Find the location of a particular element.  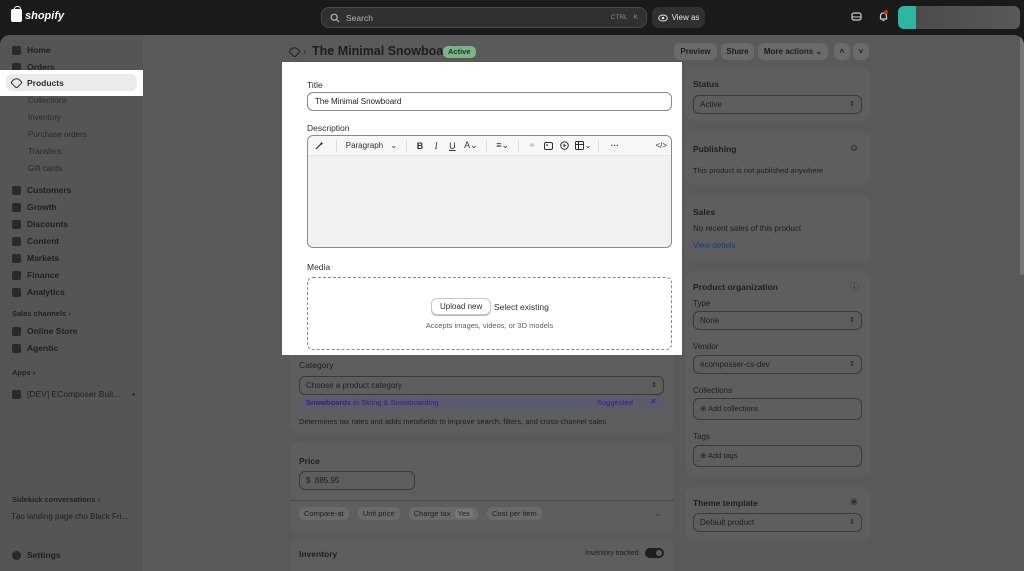

more-options-icon: ··· is located at coordinates (614, 146).